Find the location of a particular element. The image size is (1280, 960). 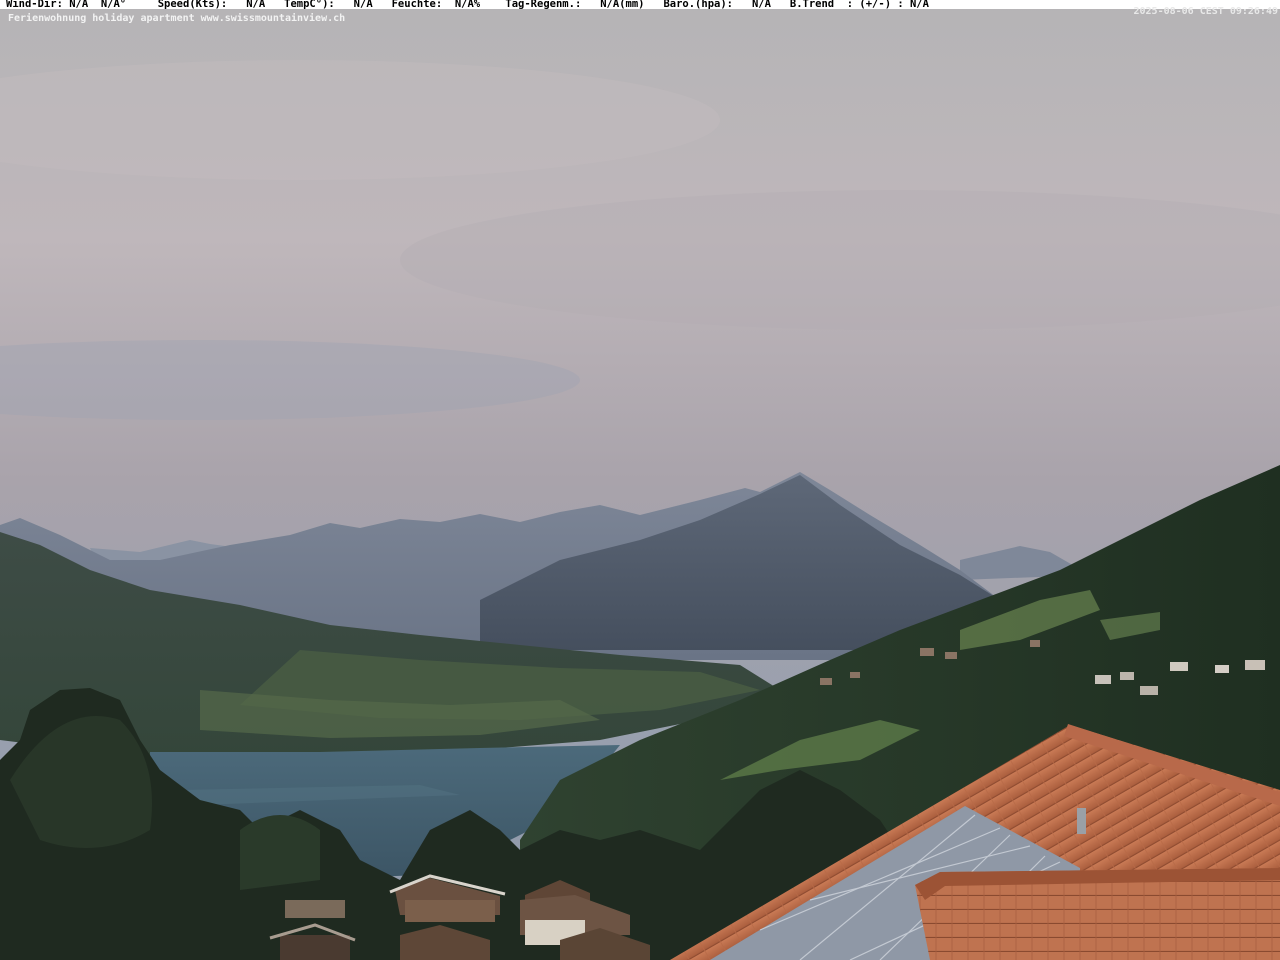

timestamp: 2025-08-06 CEST 09:26:49 is located at coordinates (1206, 11).